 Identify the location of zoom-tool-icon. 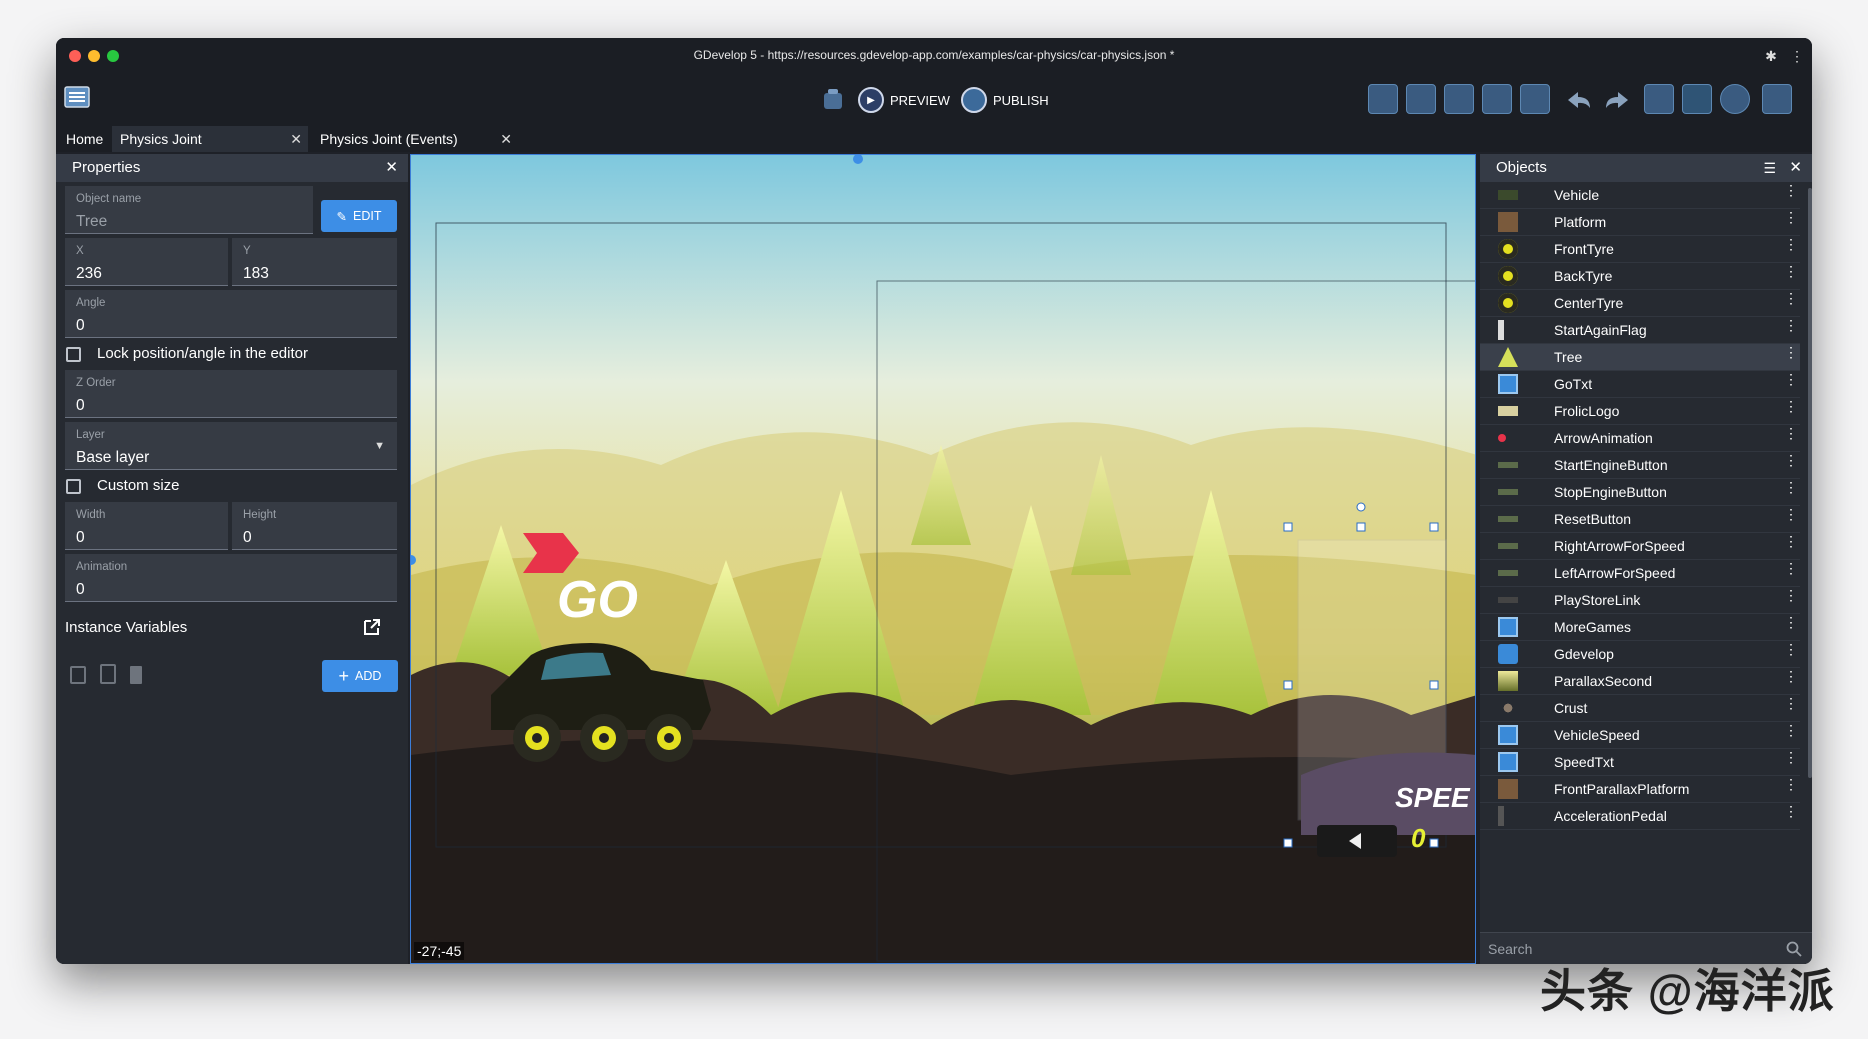
(1735, 99).